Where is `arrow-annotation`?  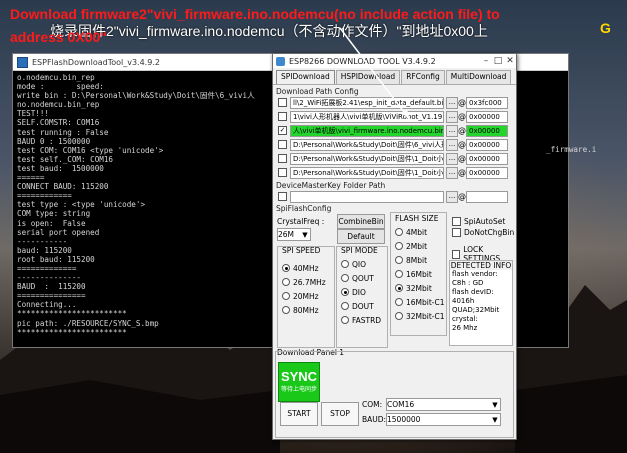
arrow-annotation is located at coordinates (375, 74).